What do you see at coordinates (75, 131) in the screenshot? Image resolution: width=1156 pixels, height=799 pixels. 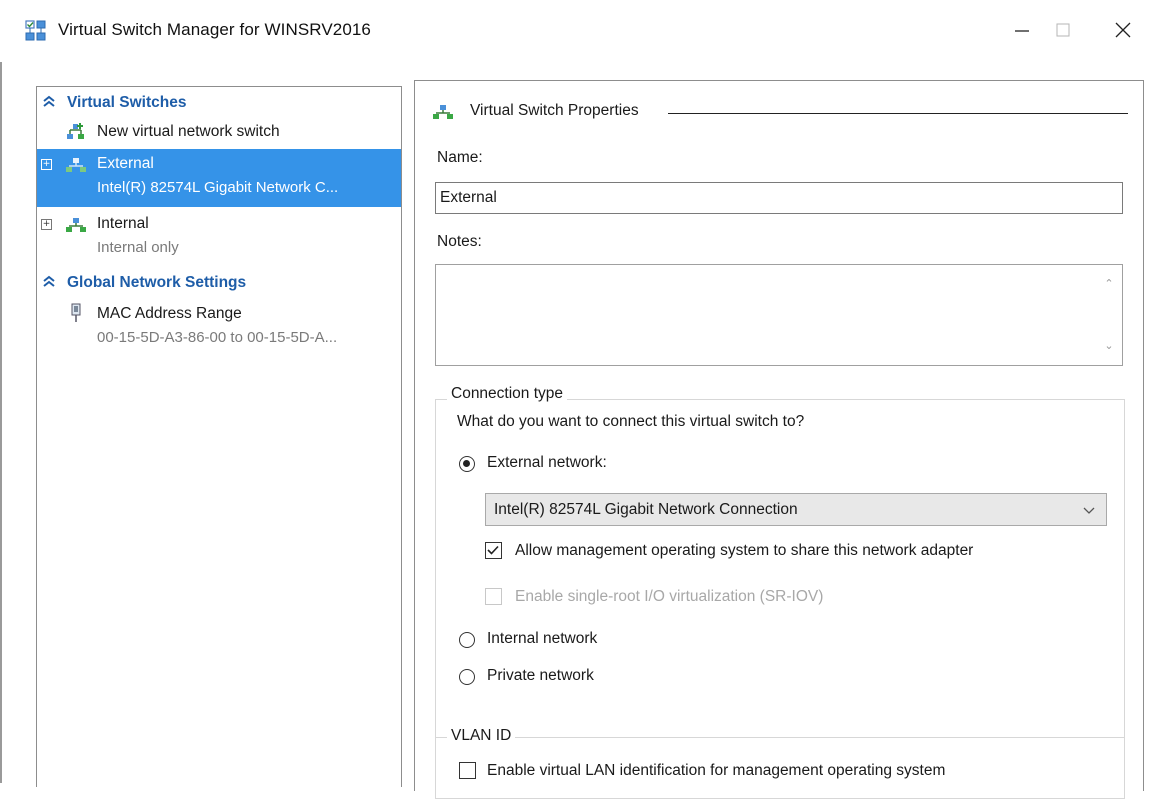 I see `new-switch-icon` at bounding box center [75, 131].